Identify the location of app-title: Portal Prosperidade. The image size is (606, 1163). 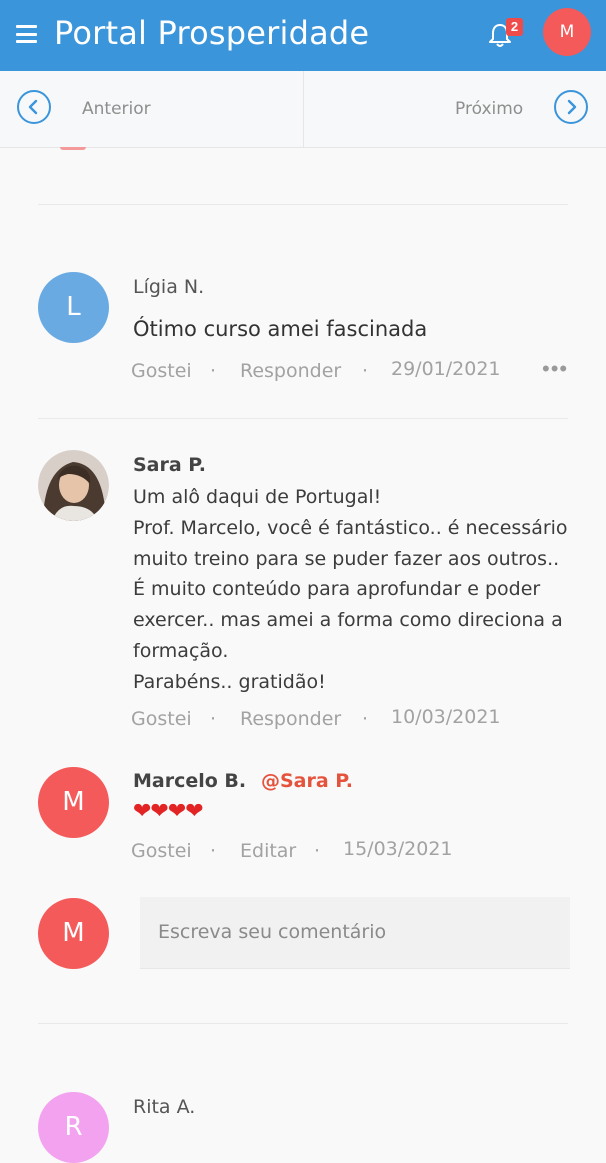
(212, 33).